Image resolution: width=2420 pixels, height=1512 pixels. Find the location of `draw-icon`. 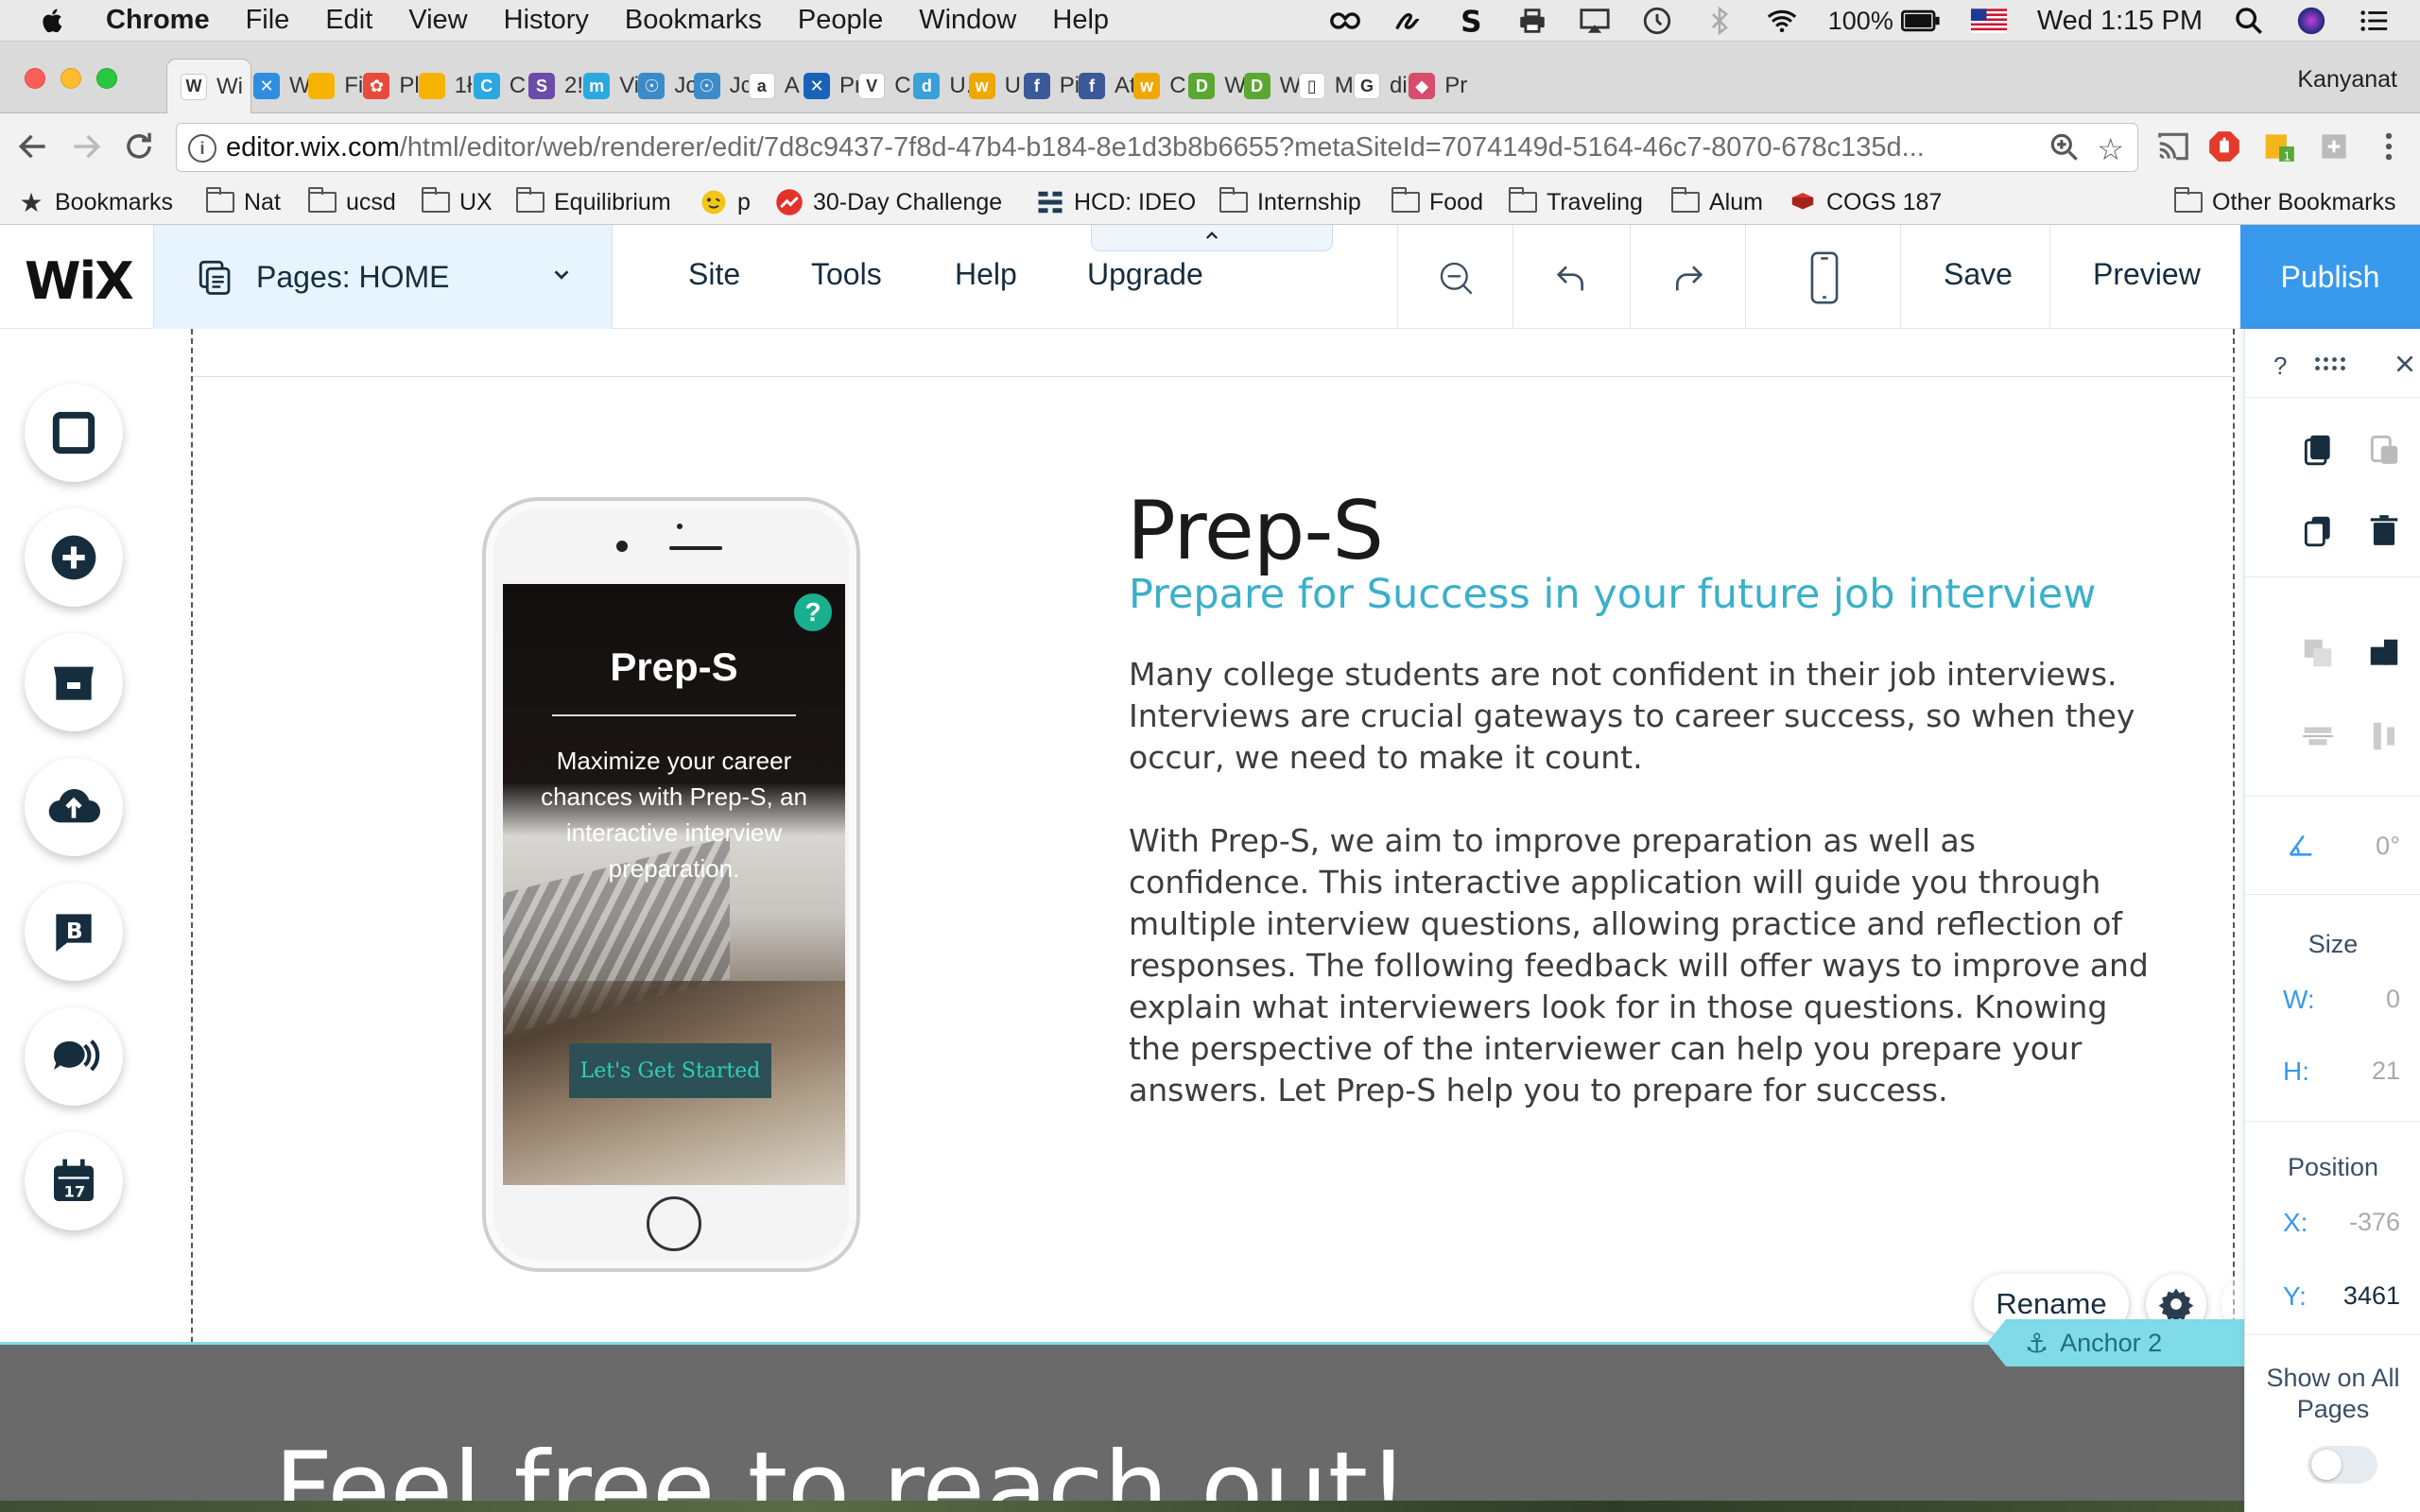

draw-icon is located at coordinates (1408, 21).